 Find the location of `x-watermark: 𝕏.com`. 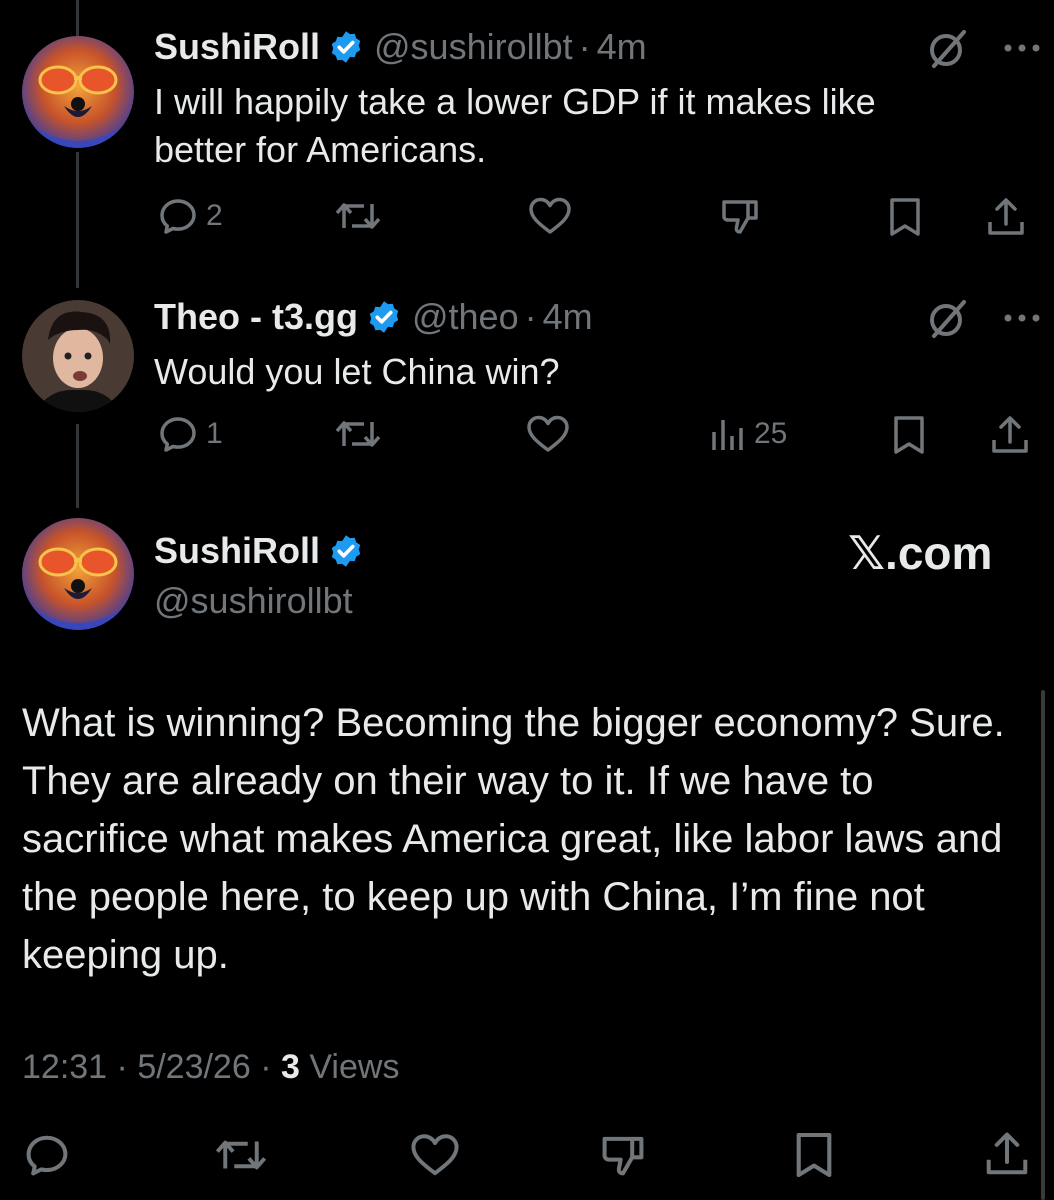

x-watermark: 𝕏.com is located at coordinates (920, 553).